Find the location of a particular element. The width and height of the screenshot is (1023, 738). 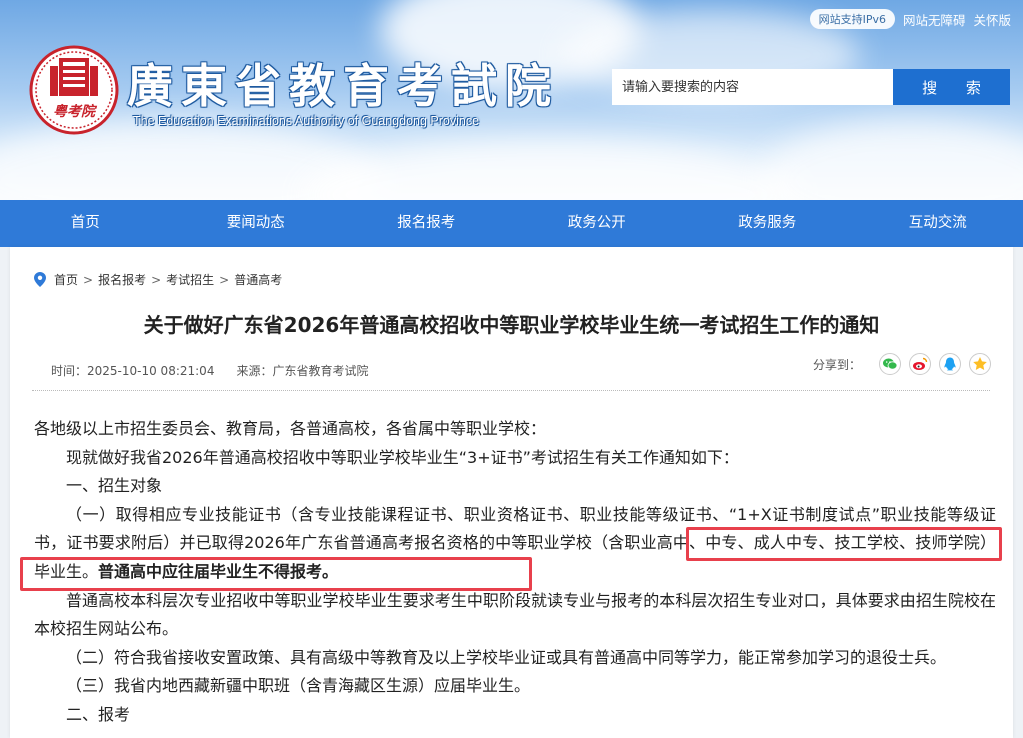

share-bar: 分享到： is located at coordinates (902, 364).